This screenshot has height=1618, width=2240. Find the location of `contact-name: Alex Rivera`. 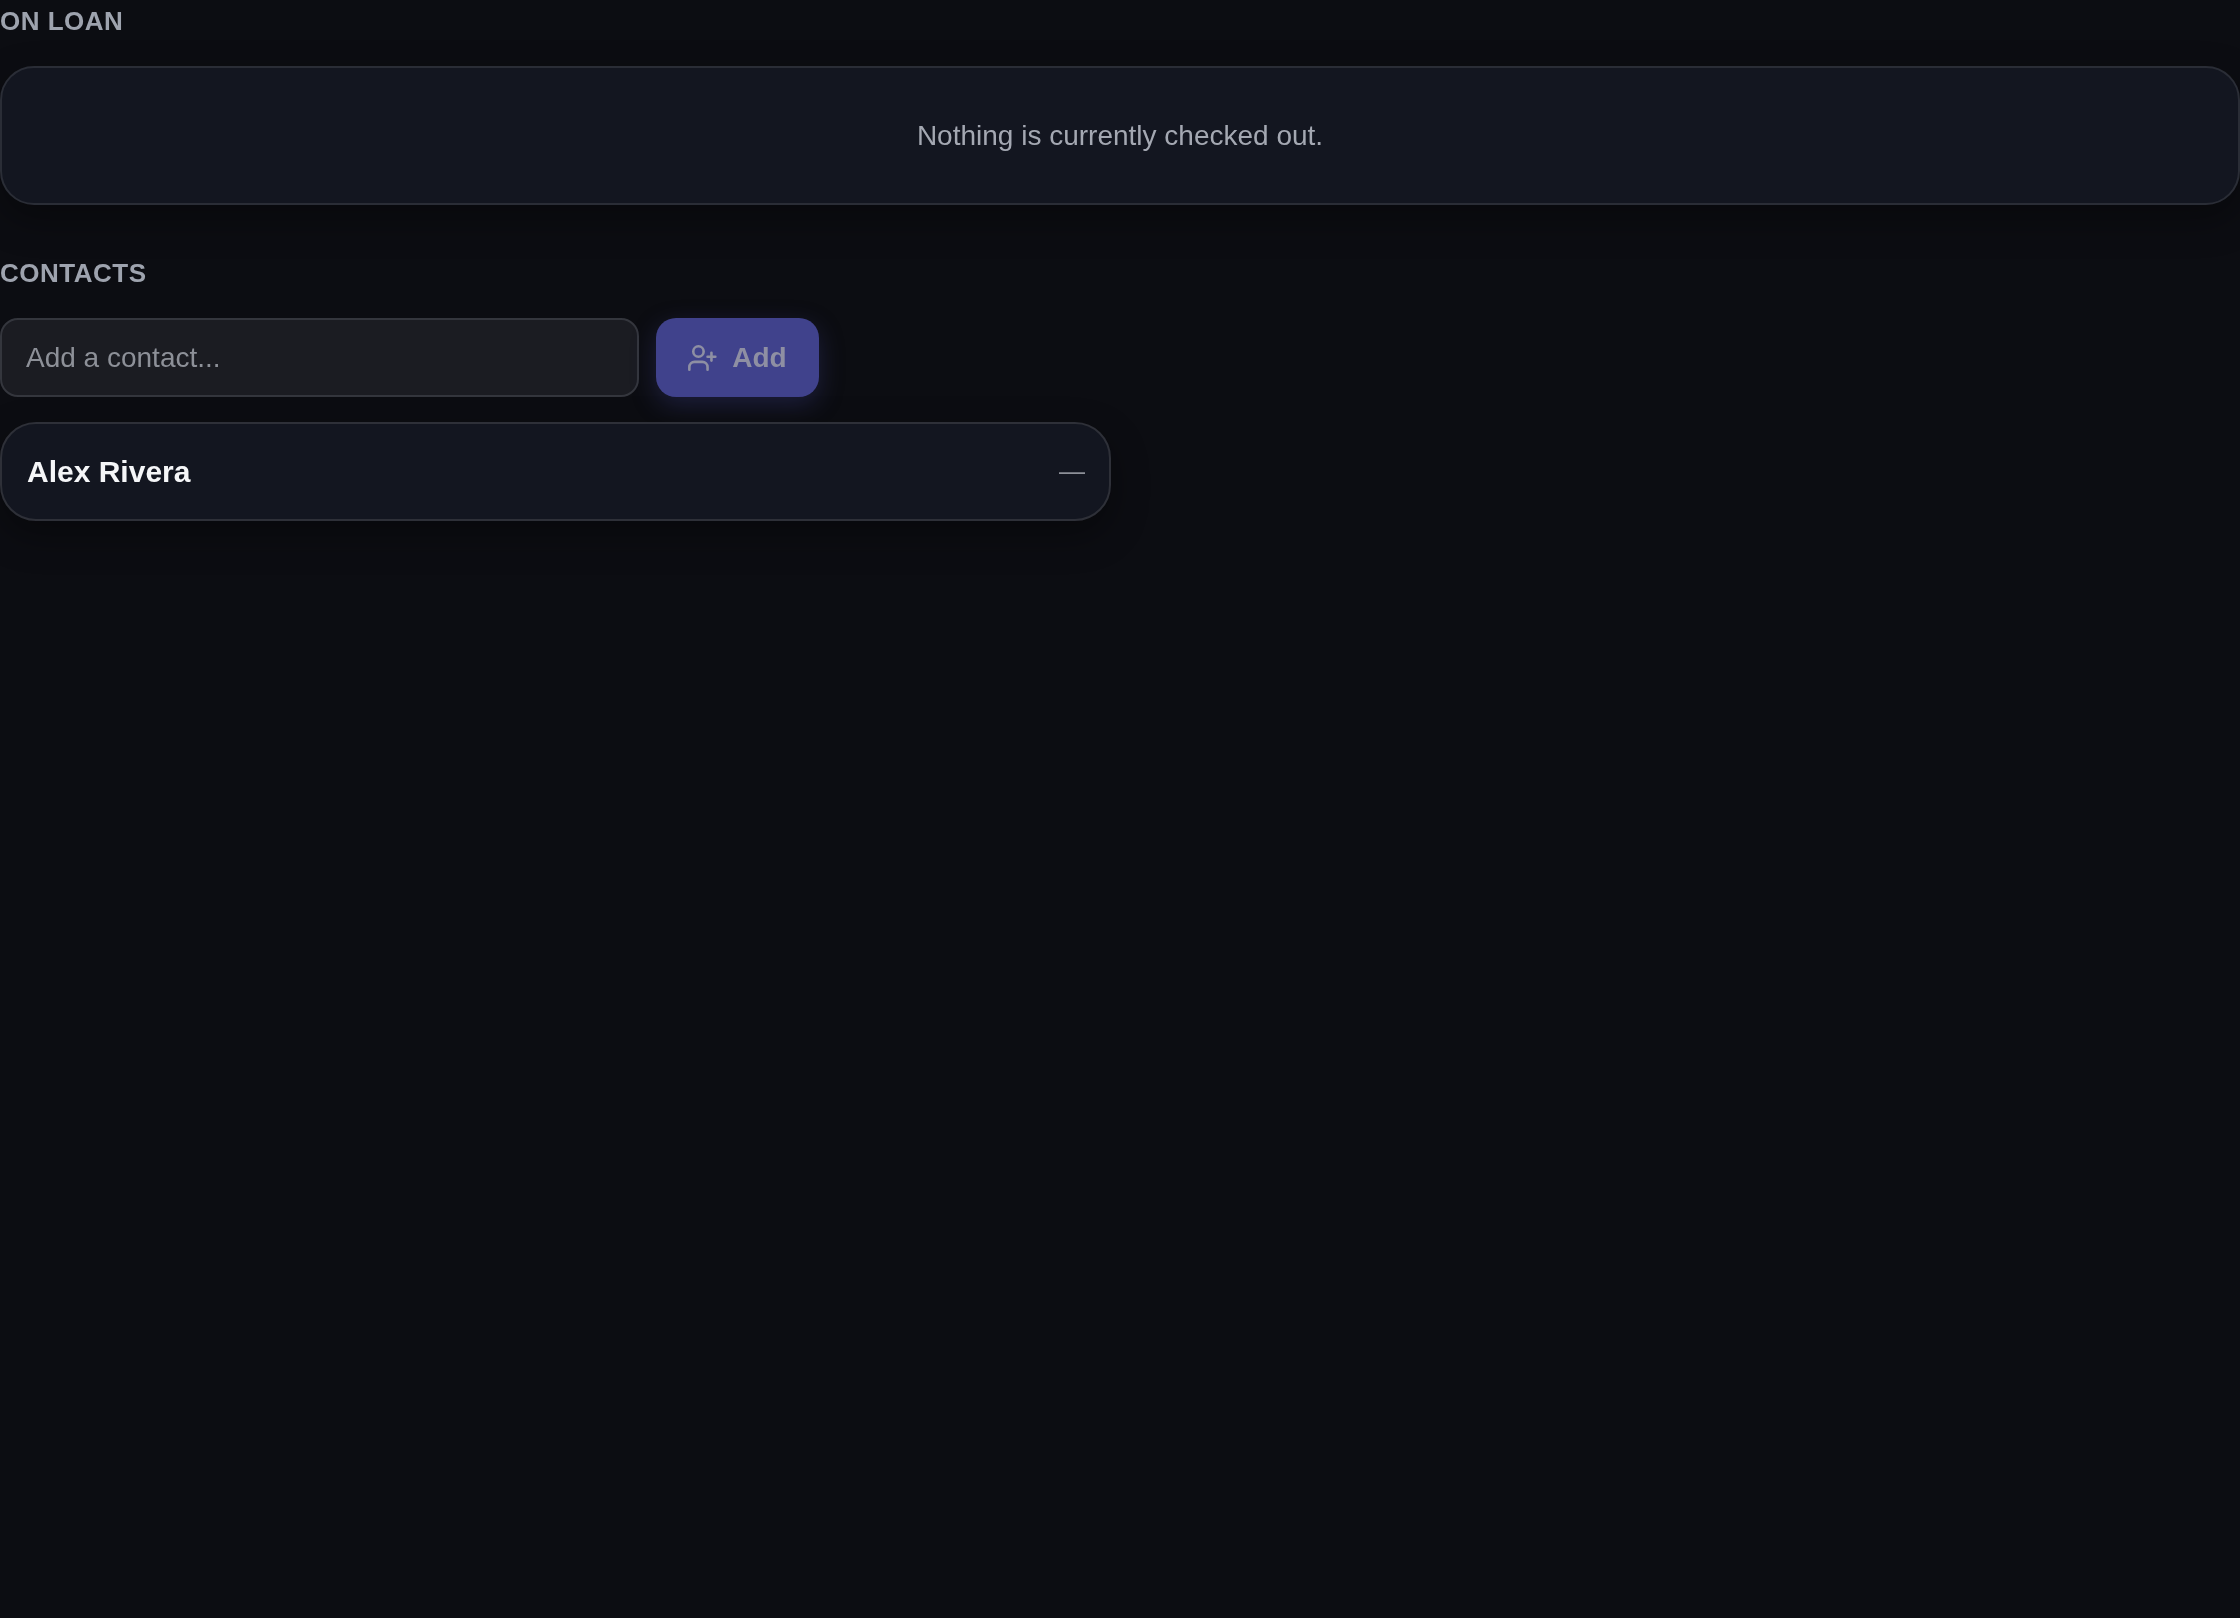

contact-name: Alex Rivera is located at coordinates (109, 471).